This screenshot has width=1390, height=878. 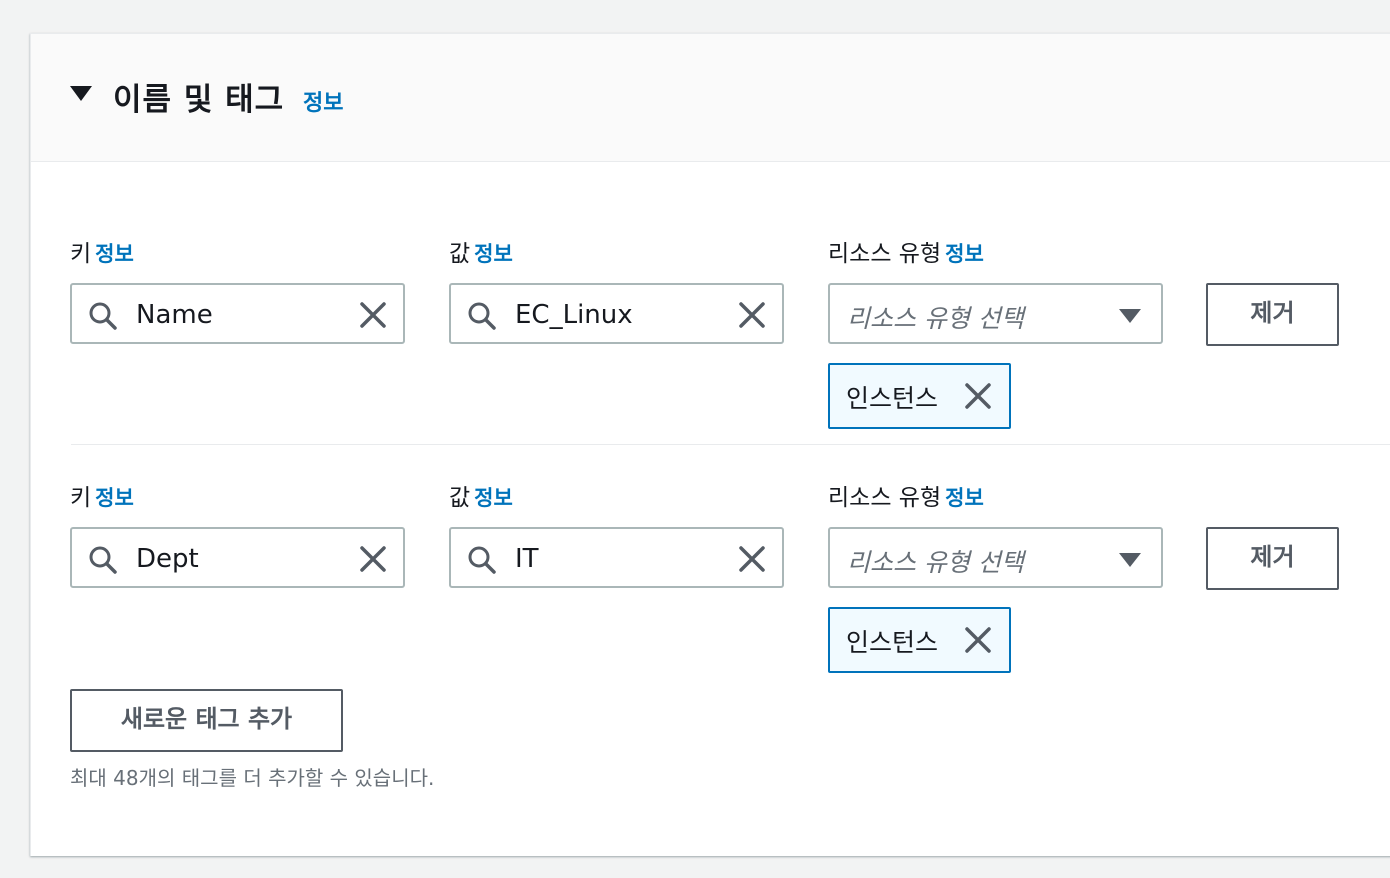 I want to click on value-input: EC_Linux, so click(x=616, y=313).